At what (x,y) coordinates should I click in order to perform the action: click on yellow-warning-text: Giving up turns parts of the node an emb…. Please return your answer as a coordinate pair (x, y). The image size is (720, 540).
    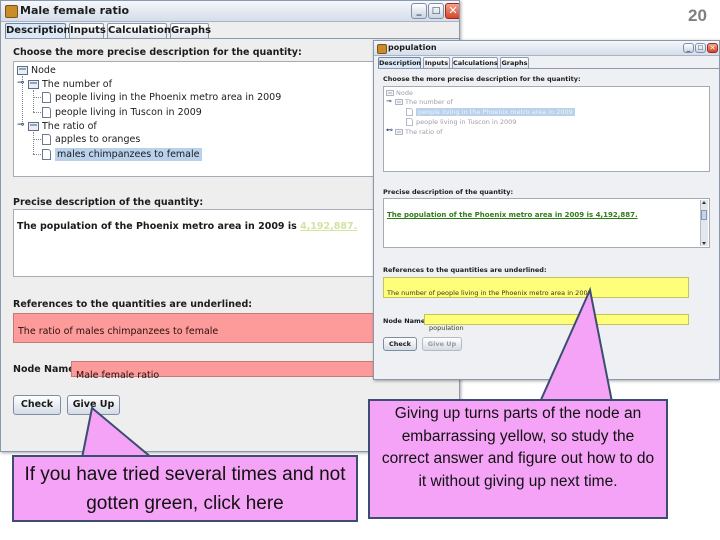
    Looking at the image, I should click on (518, 447).